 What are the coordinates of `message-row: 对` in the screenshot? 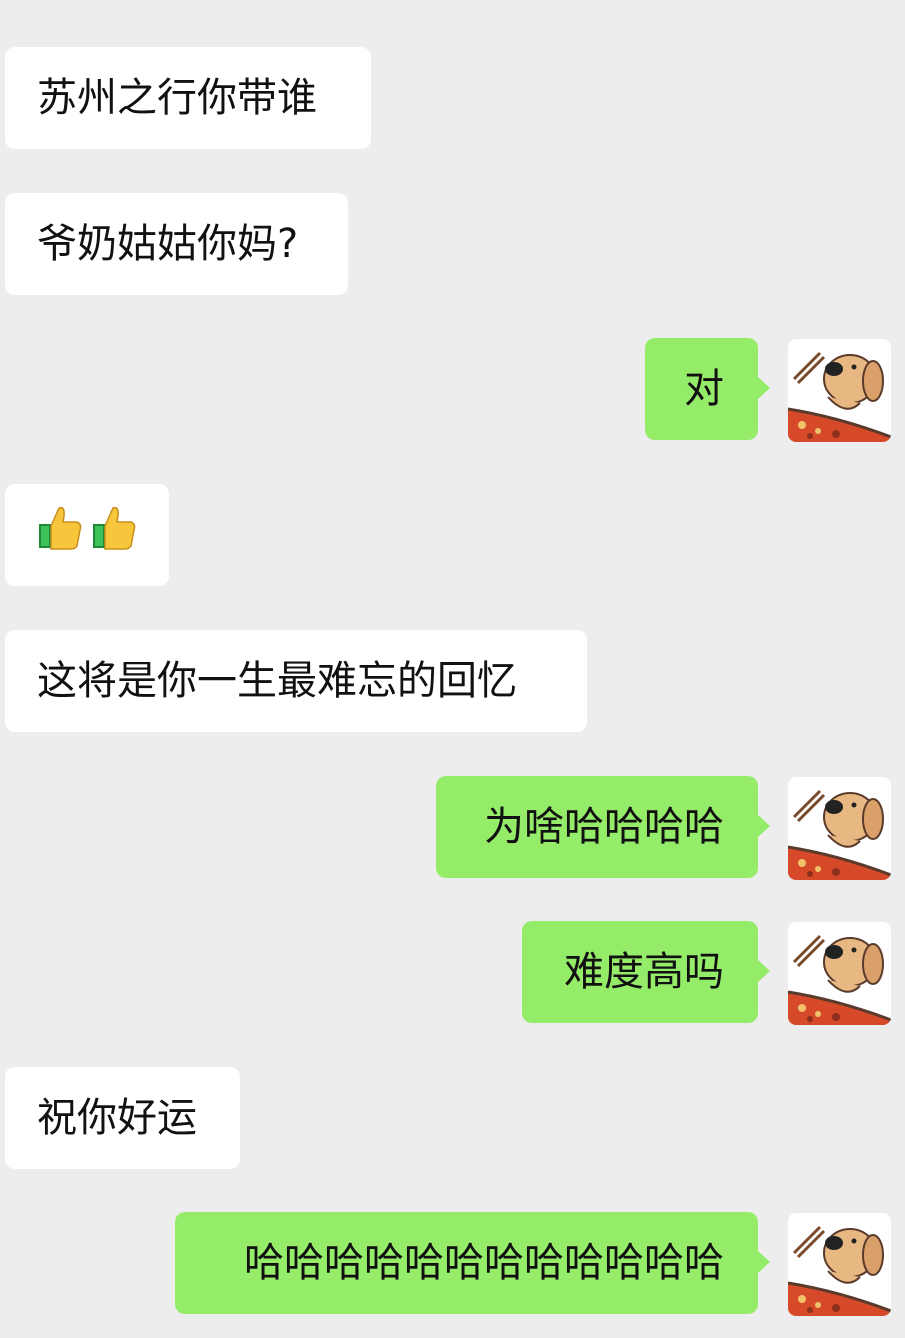 It's located at (452, 390).